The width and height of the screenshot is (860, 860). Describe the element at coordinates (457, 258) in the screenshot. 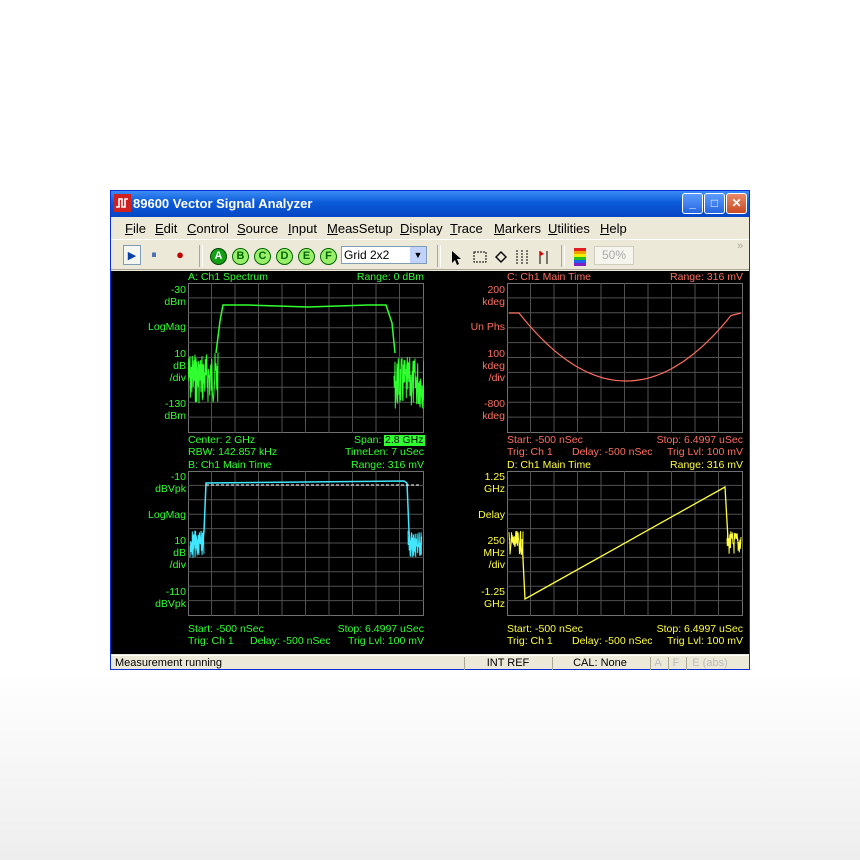

I see `pointer-icon` at that location.